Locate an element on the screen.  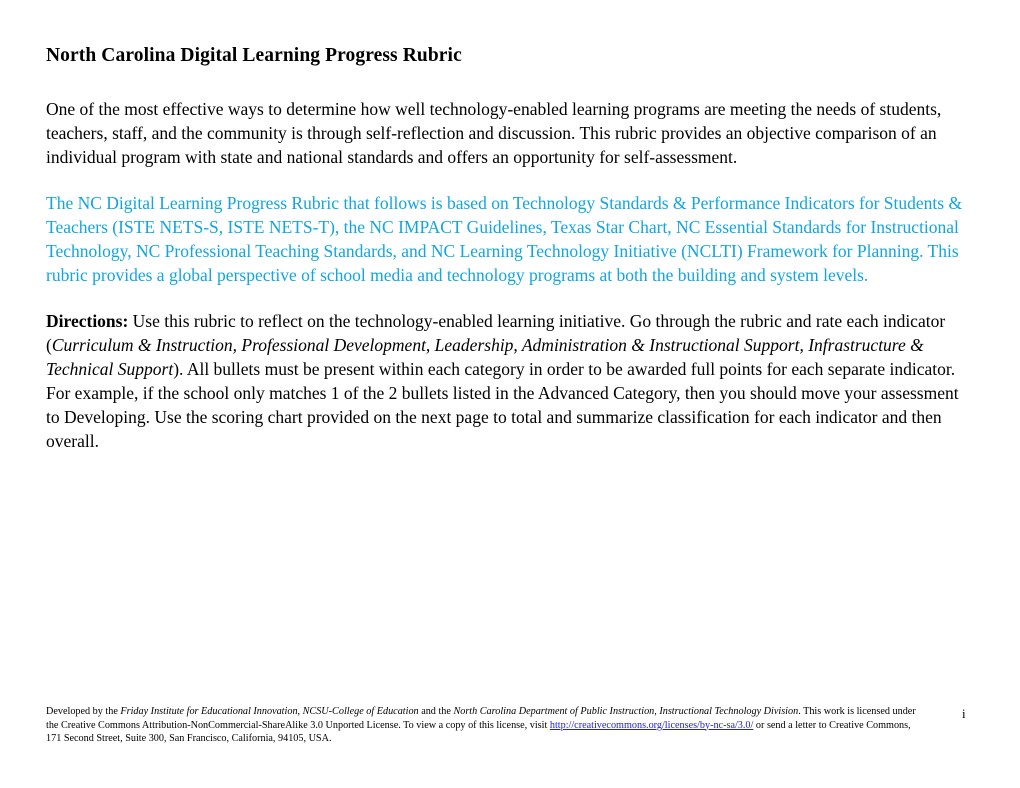
footer-text-seg2: and the is located at coordinates (436, 711).